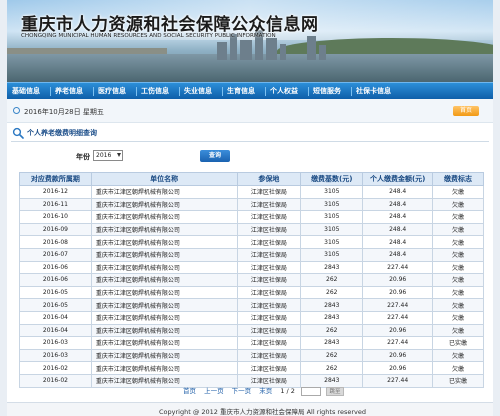 Image resolution: width=500 pixels, height=416 pixels. What do you see at coordinates (241, 91) in the screenshot?
I see `nav-item-maternity: 生育信息` at bounding box center [241, 91].